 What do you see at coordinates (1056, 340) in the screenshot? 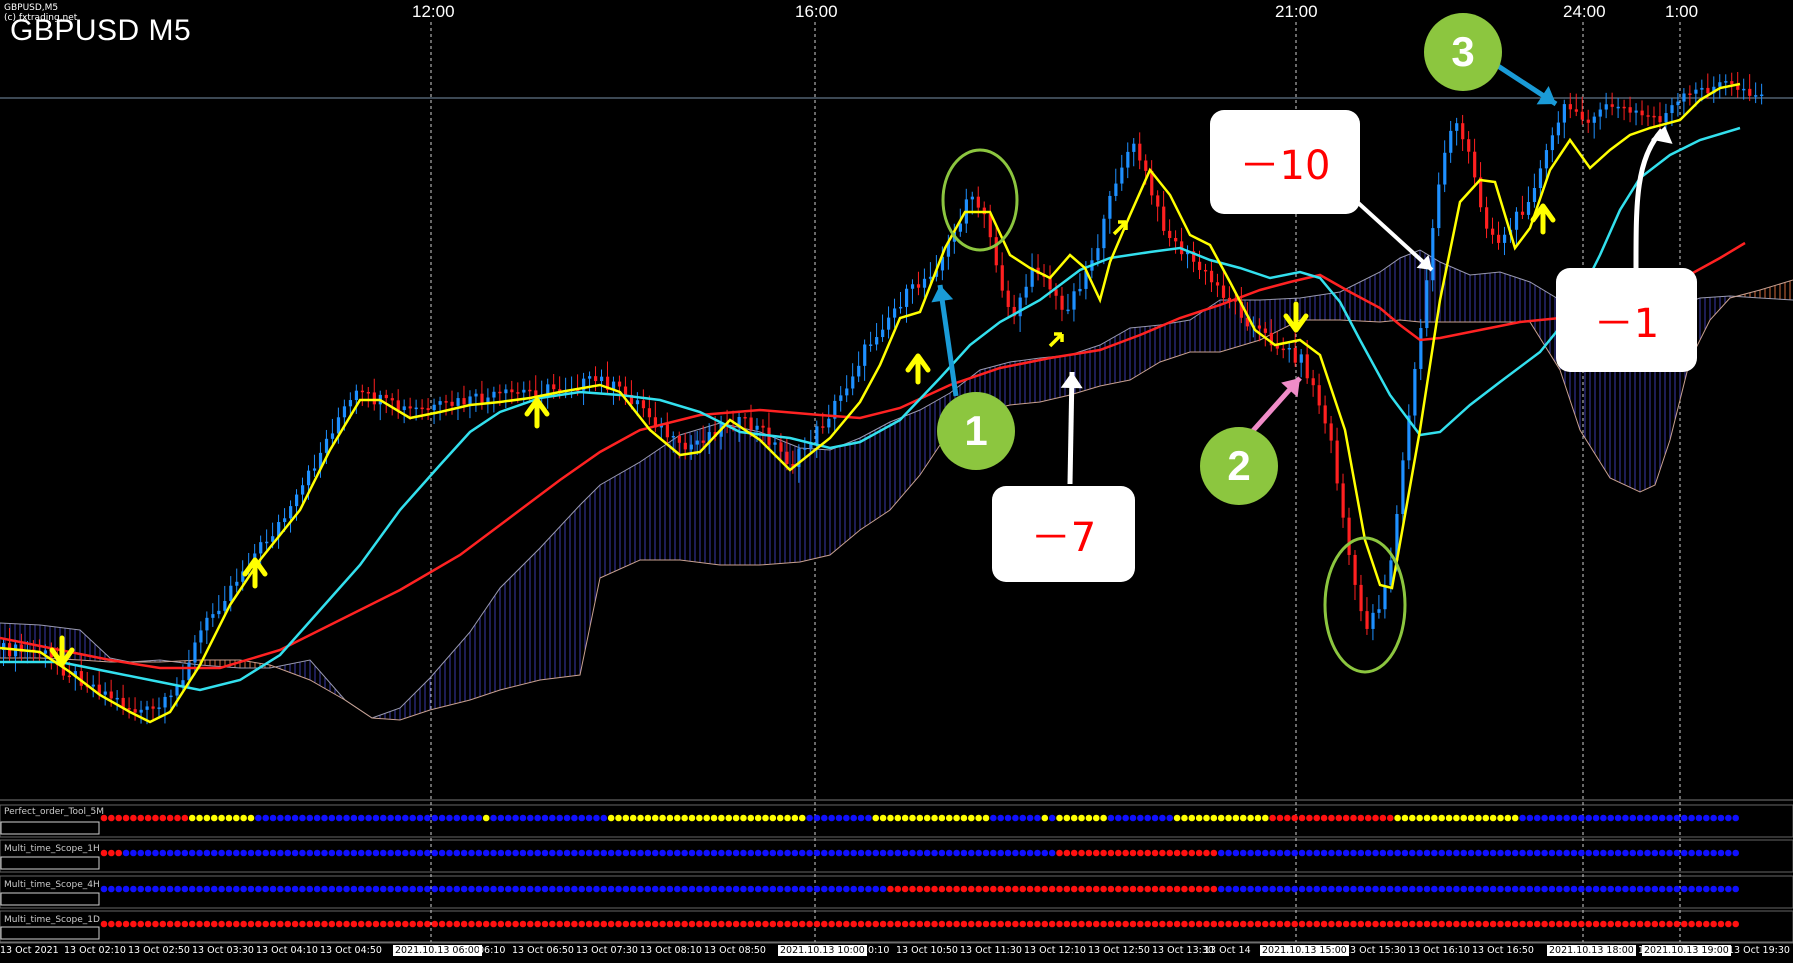
I see `signal-arrow-shape` at bounding box center [1056, 340].